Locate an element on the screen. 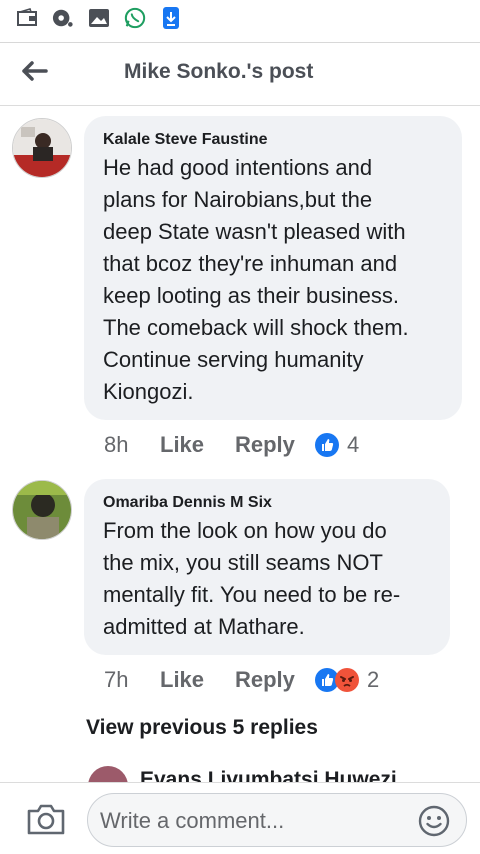 This screenshot has height=854, width=480. reaction-summary: 4 is located at coordinates (337, 445).